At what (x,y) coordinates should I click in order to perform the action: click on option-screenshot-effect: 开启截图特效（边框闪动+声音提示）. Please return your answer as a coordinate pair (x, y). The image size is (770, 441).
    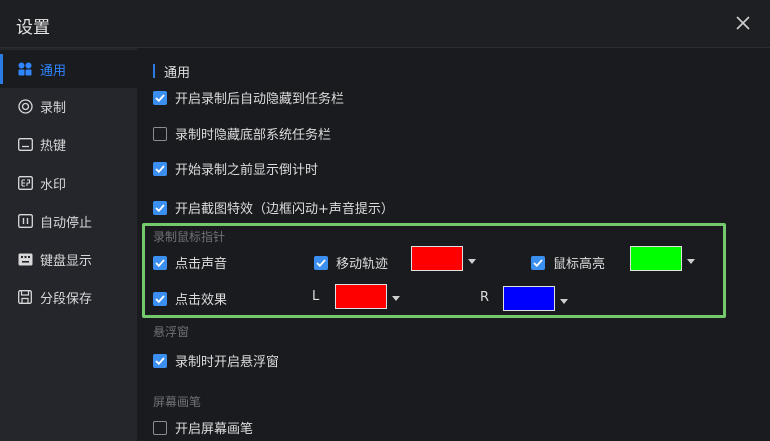
    Looking at the image, I should click on (273, 207).